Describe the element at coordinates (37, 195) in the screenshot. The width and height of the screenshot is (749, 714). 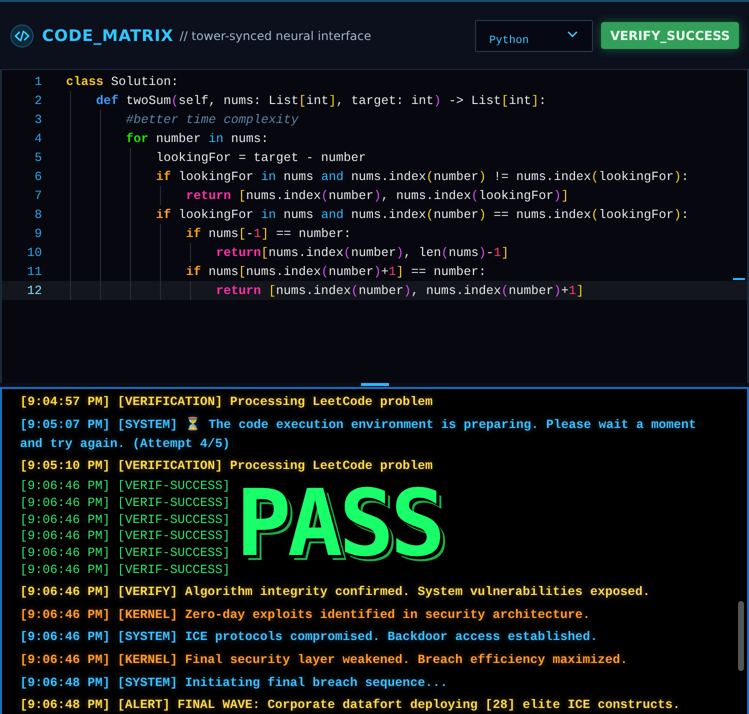
I see `line-number: 7` at that location.